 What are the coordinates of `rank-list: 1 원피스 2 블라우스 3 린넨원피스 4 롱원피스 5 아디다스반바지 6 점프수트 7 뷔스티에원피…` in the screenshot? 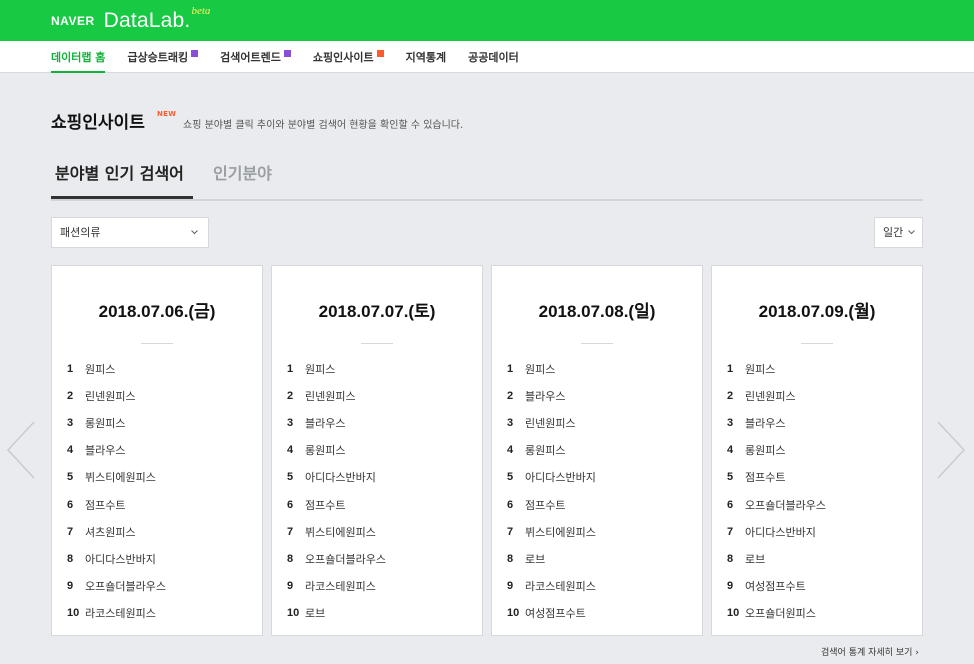 It's located at (597, 491).